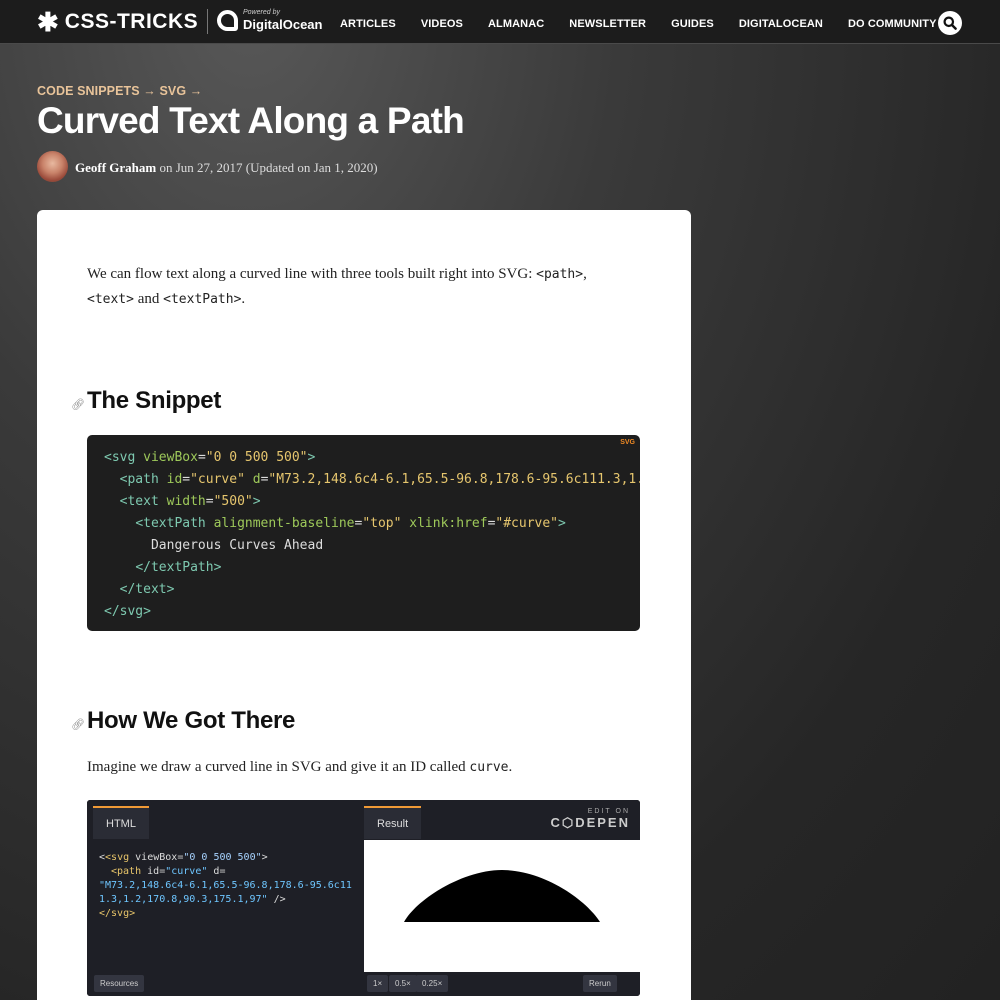  I want to click on breadcrumb: CODE SNIPPETS → SVG →, so click(119, 91).